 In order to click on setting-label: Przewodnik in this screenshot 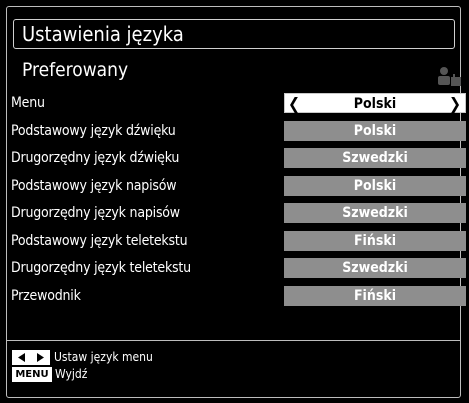, I will do `click(46, 296)`.